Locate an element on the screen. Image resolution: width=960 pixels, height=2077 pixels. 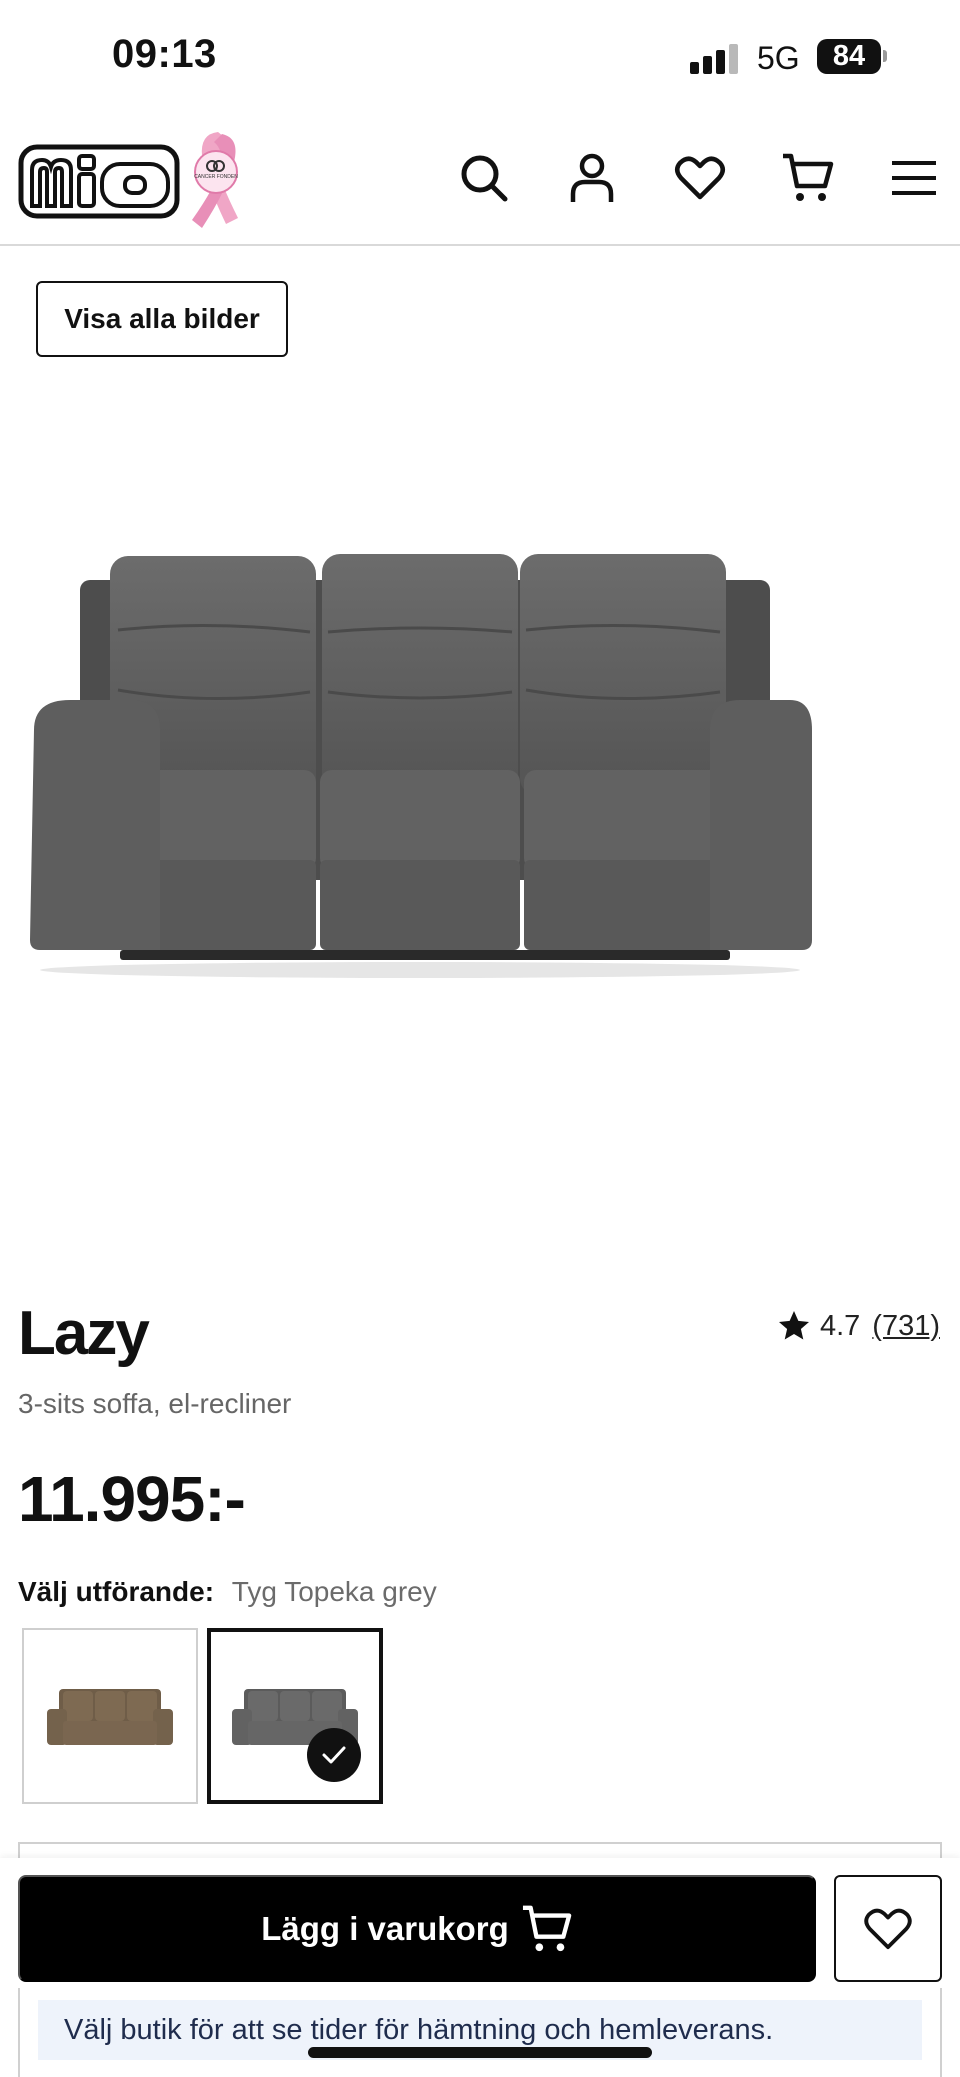
status-time: 09:13 is located at coordinates (164, 54).